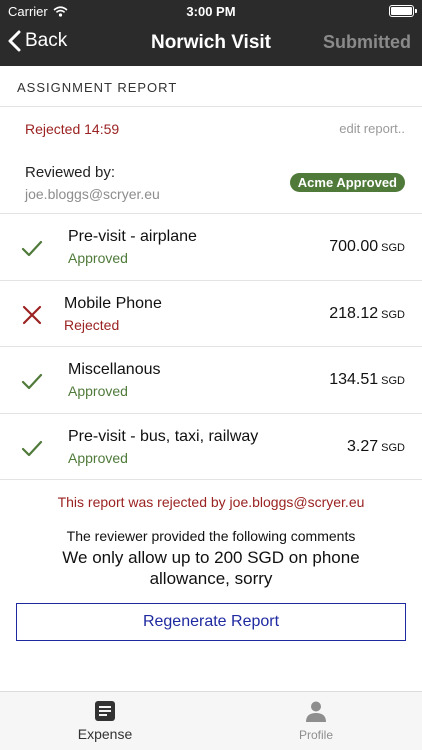 The height and width of the screenshot is (750, 422). Describe the element at coordinates (403, 11) in the screenshot. I see `battery-icon` at that location.